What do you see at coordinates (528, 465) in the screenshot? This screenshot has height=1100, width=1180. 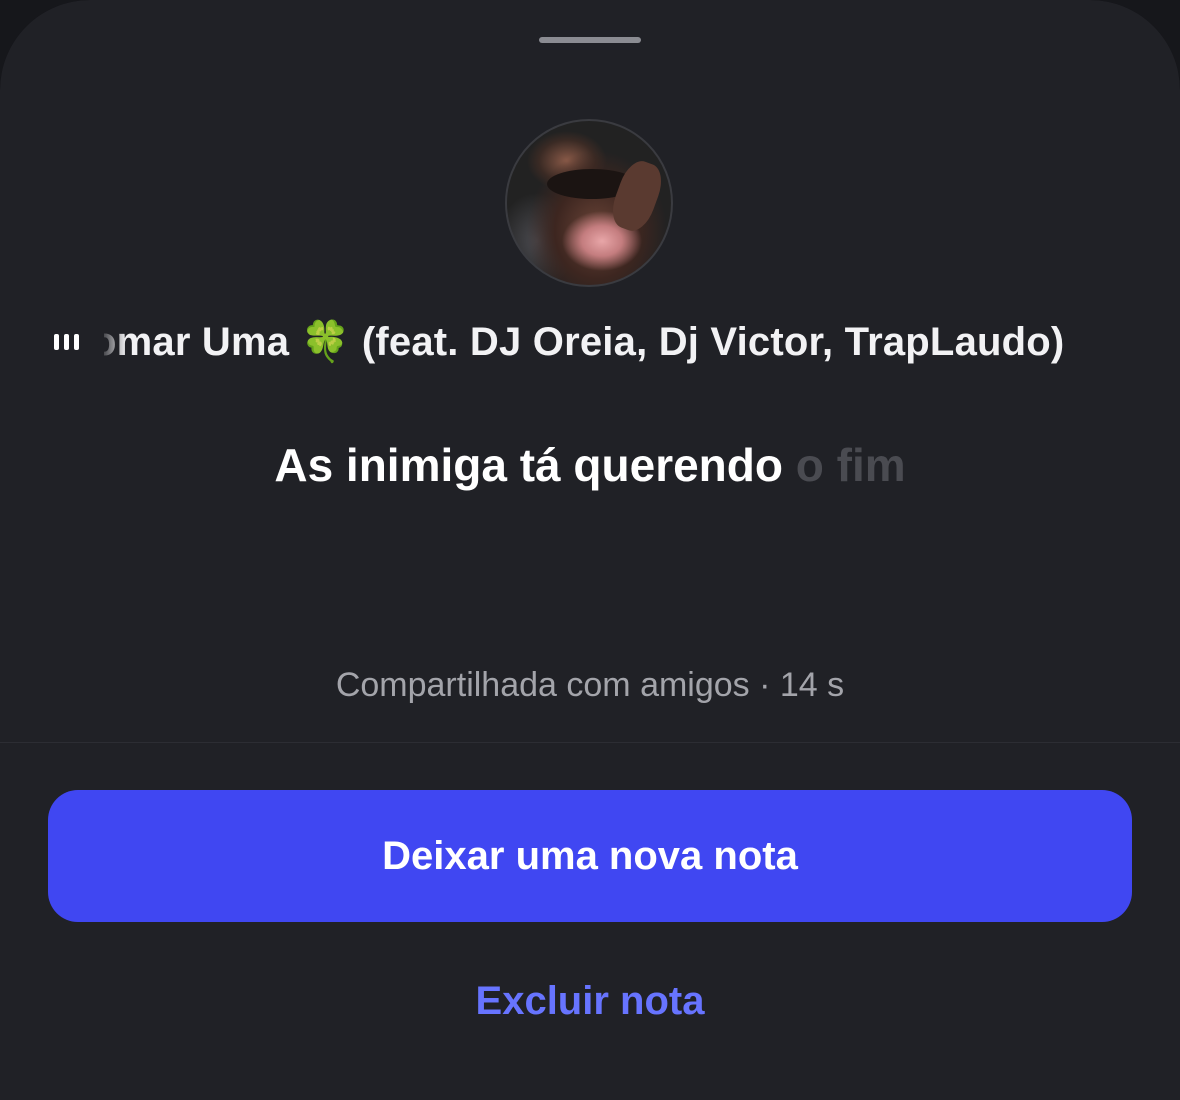 I see `lyric-active-text: As inimiga tá querendo` at bounding box center [528, 465].